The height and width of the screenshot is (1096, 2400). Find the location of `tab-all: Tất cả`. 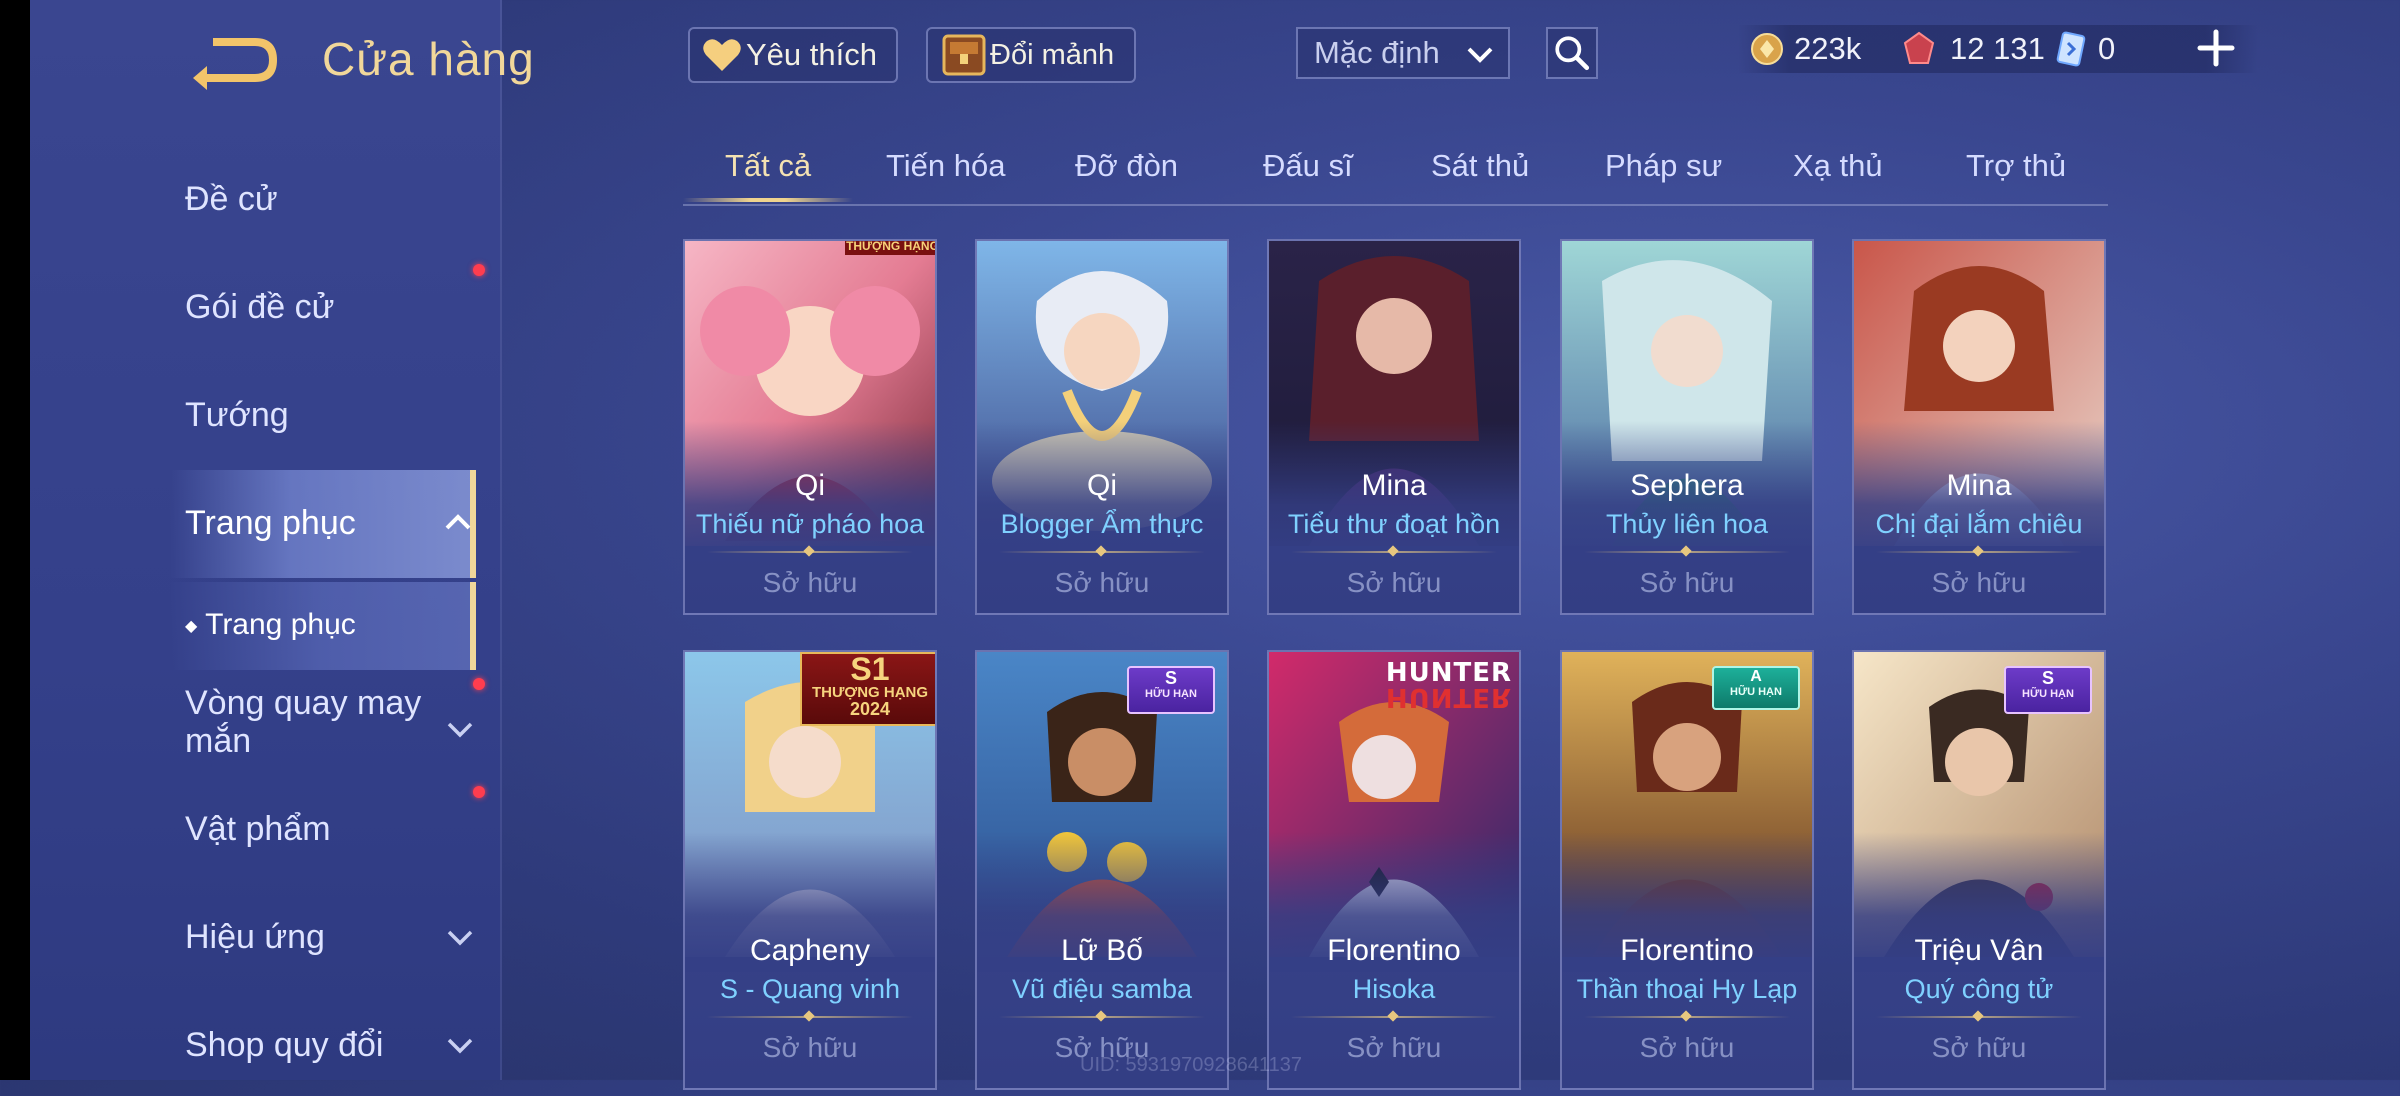

tab-all: Tất cả is located at coordinates (768, 166).